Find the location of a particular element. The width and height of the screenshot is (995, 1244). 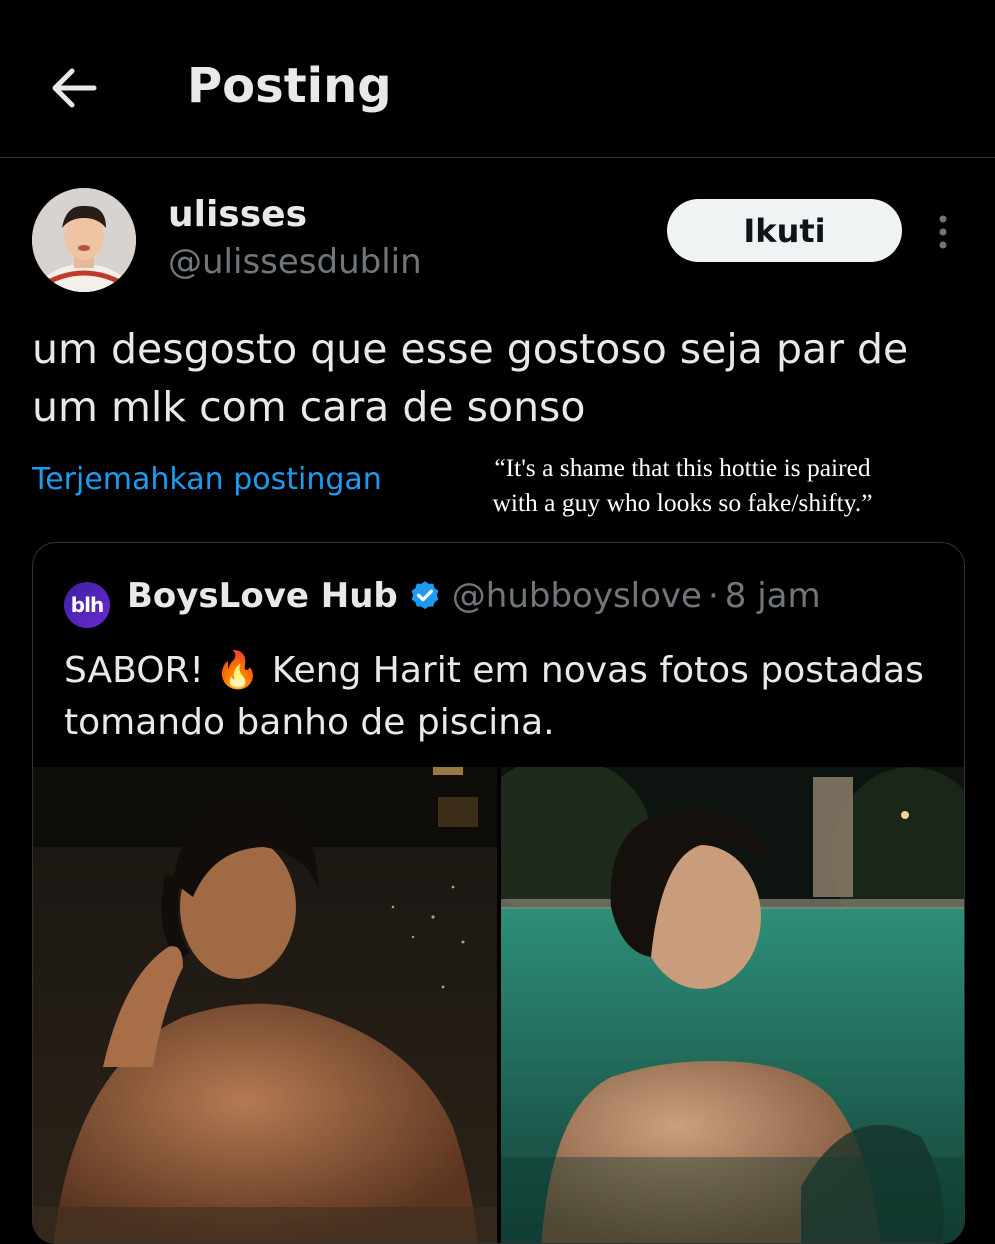

quoted-post-header: BoysLove Hub @hubboyslove · 8 jam is located at coordinates (474, 596).